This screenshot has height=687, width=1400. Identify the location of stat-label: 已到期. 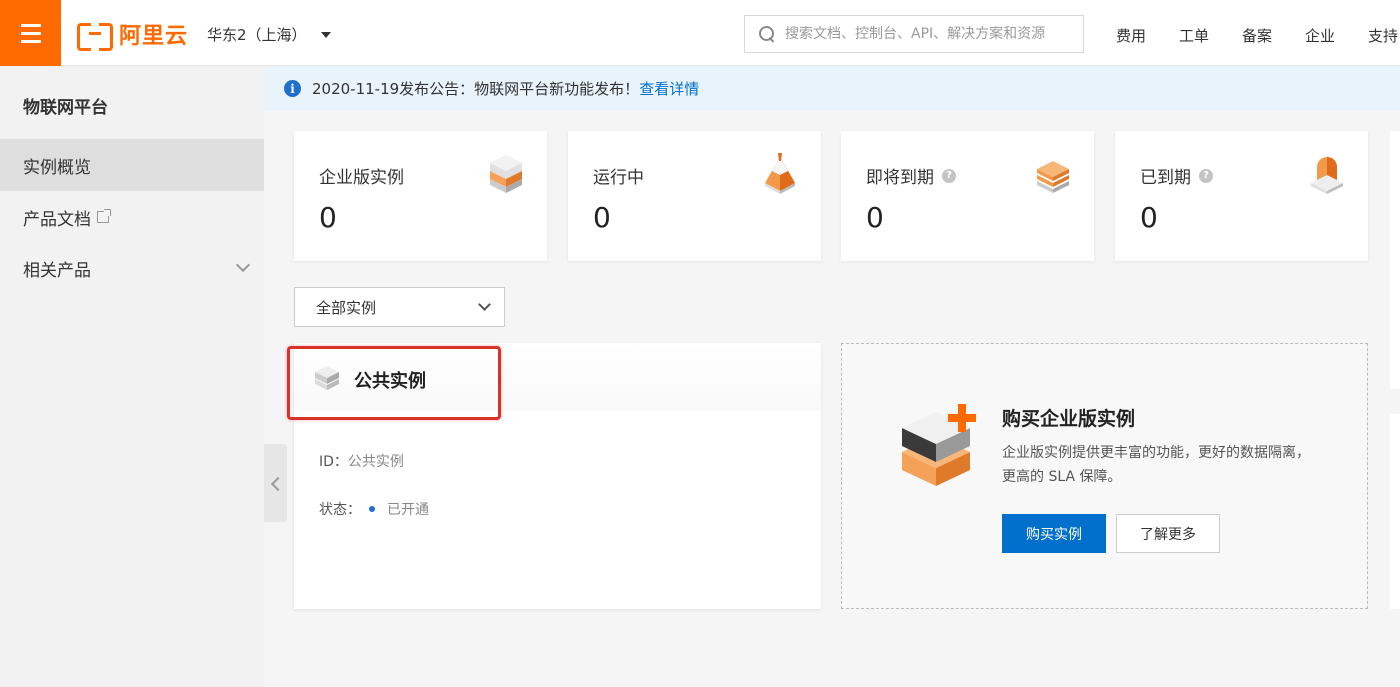
(1165, 178).